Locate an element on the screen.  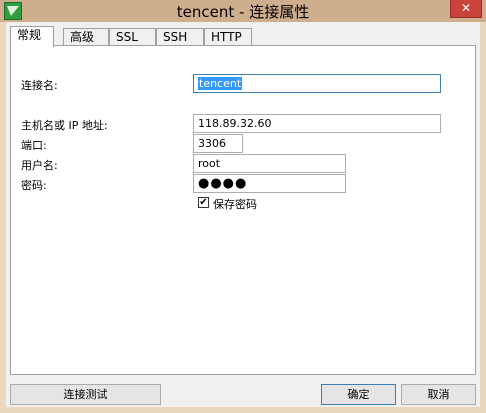
username-field: root is located at coordinates (269, 163).